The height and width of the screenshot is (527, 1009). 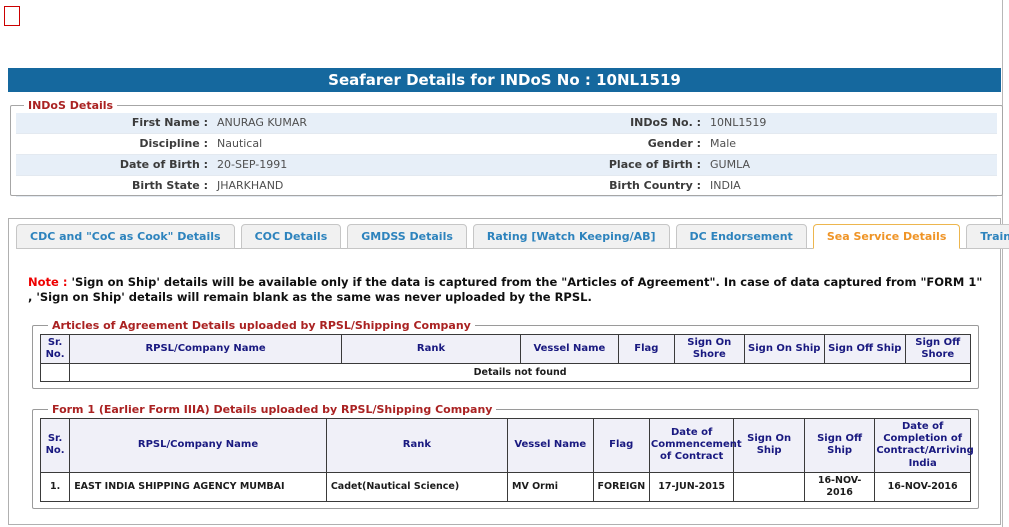 What do you see at coordinates (125, 236) in the screenshot?
I see `tab-cdc-coc-as-cook-details: CDC and "CoC as Cook" Details` at bounding box center [125, 236].